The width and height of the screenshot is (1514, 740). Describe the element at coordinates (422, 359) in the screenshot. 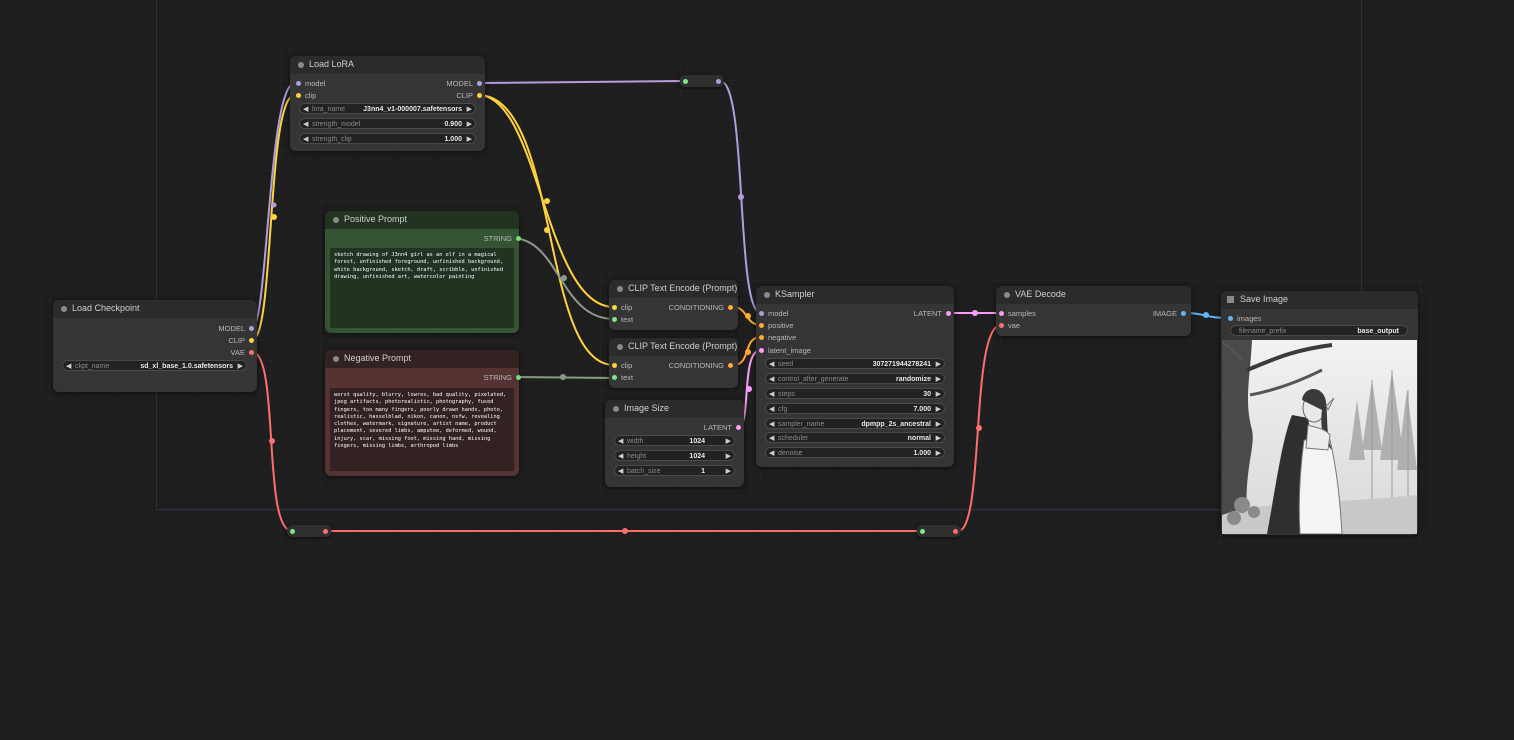

I see `node-title-bar: Negative Prompt` at that location.